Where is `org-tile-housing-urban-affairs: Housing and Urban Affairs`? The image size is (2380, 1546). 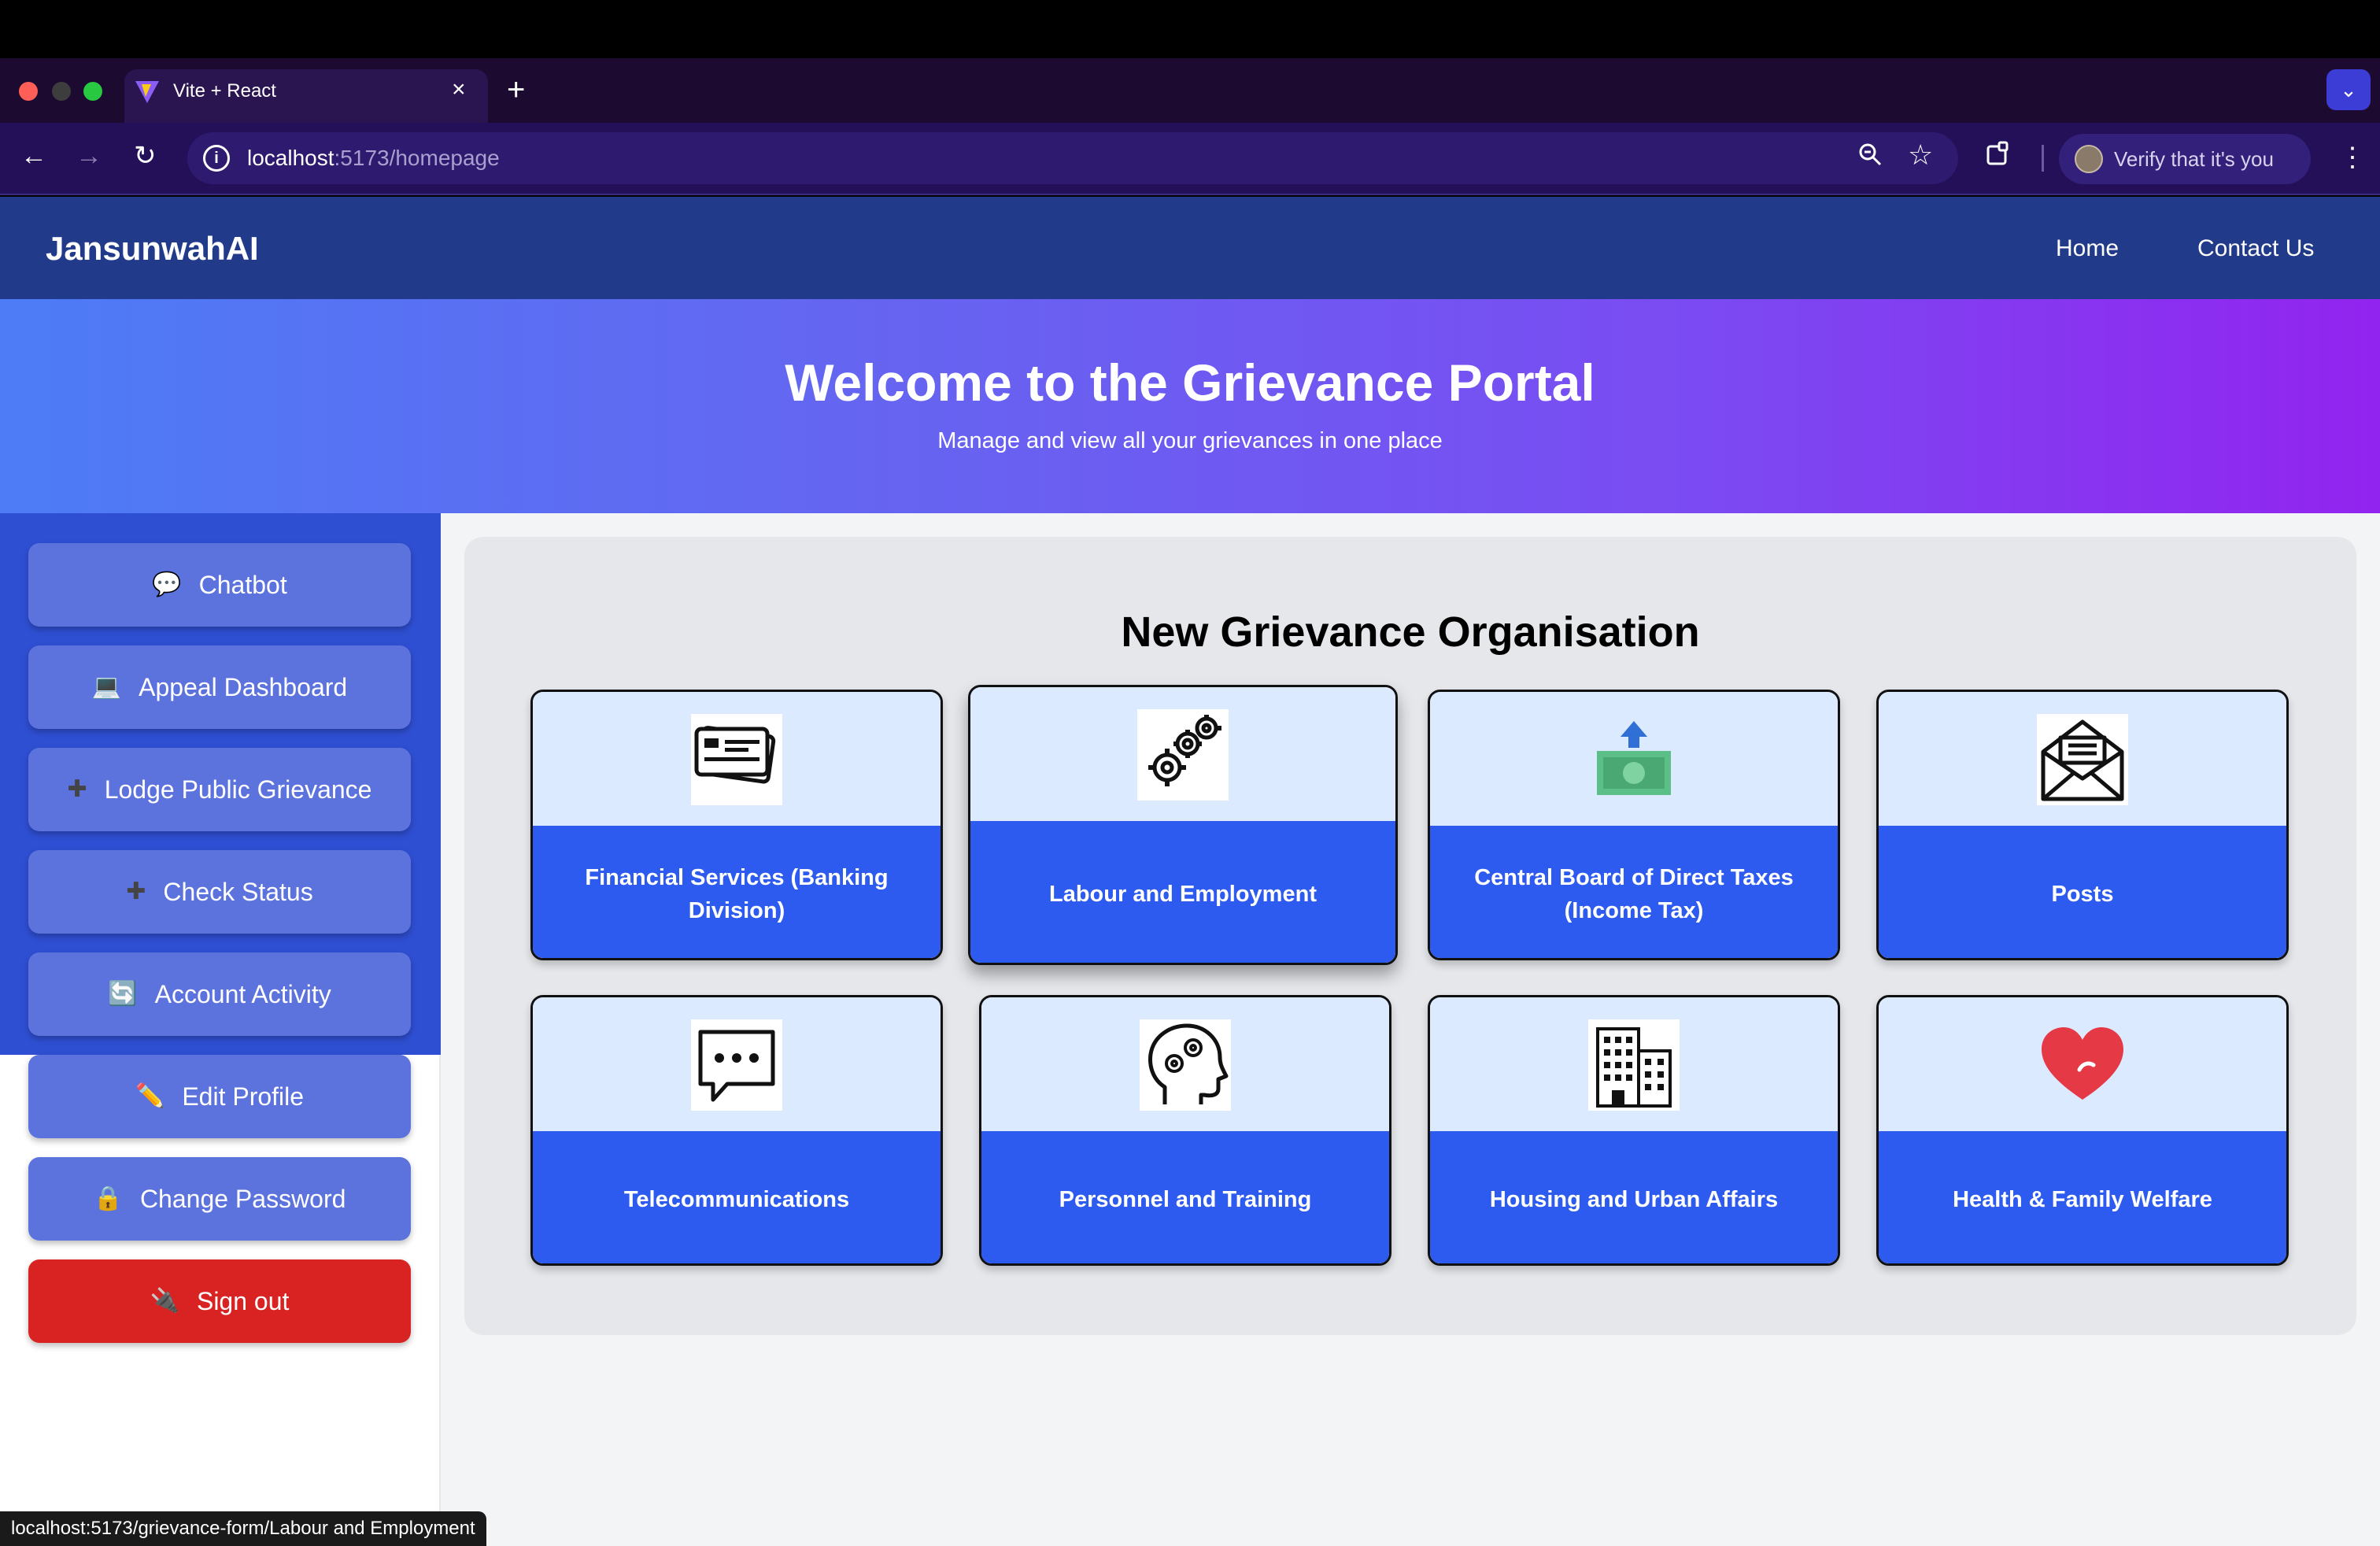 org-tile-housing-urban-affairs: Housing and Urban Affairs is located at coordinates (1634, 1130).